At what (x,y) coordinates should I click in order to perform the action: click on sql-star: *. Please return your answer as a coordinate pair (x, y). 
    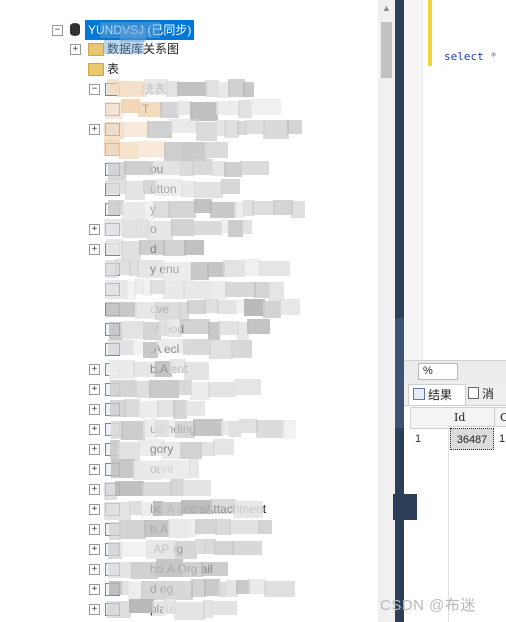
    Looking at the image, I should click on (493, 56).